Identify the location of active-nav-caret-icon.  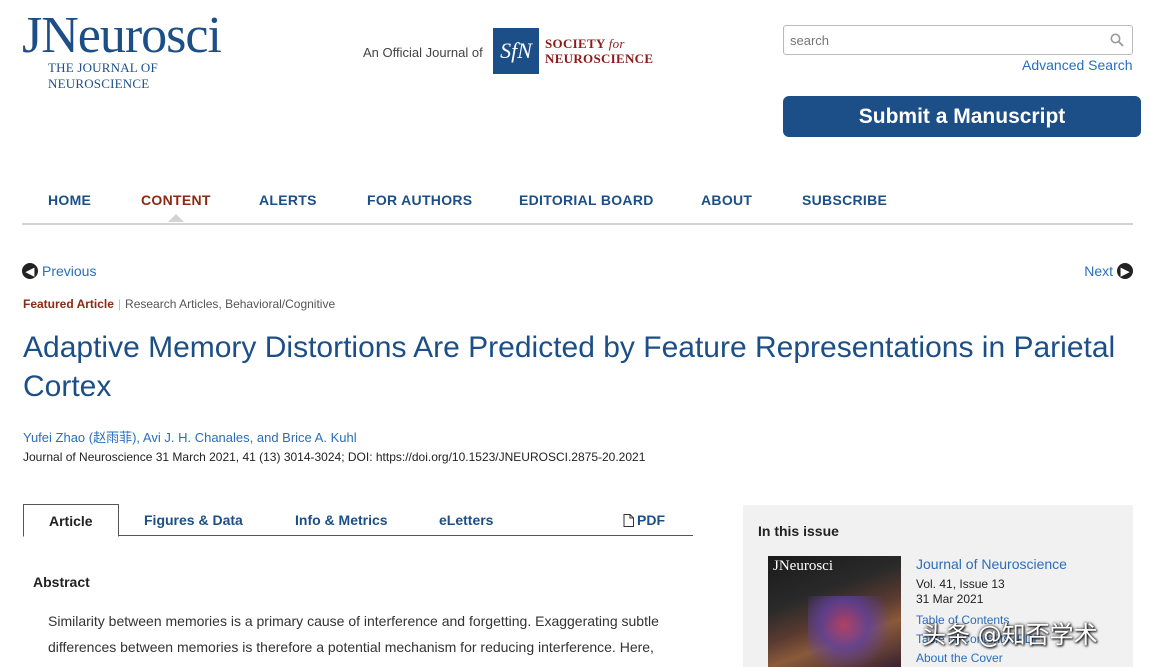
(176, 218).